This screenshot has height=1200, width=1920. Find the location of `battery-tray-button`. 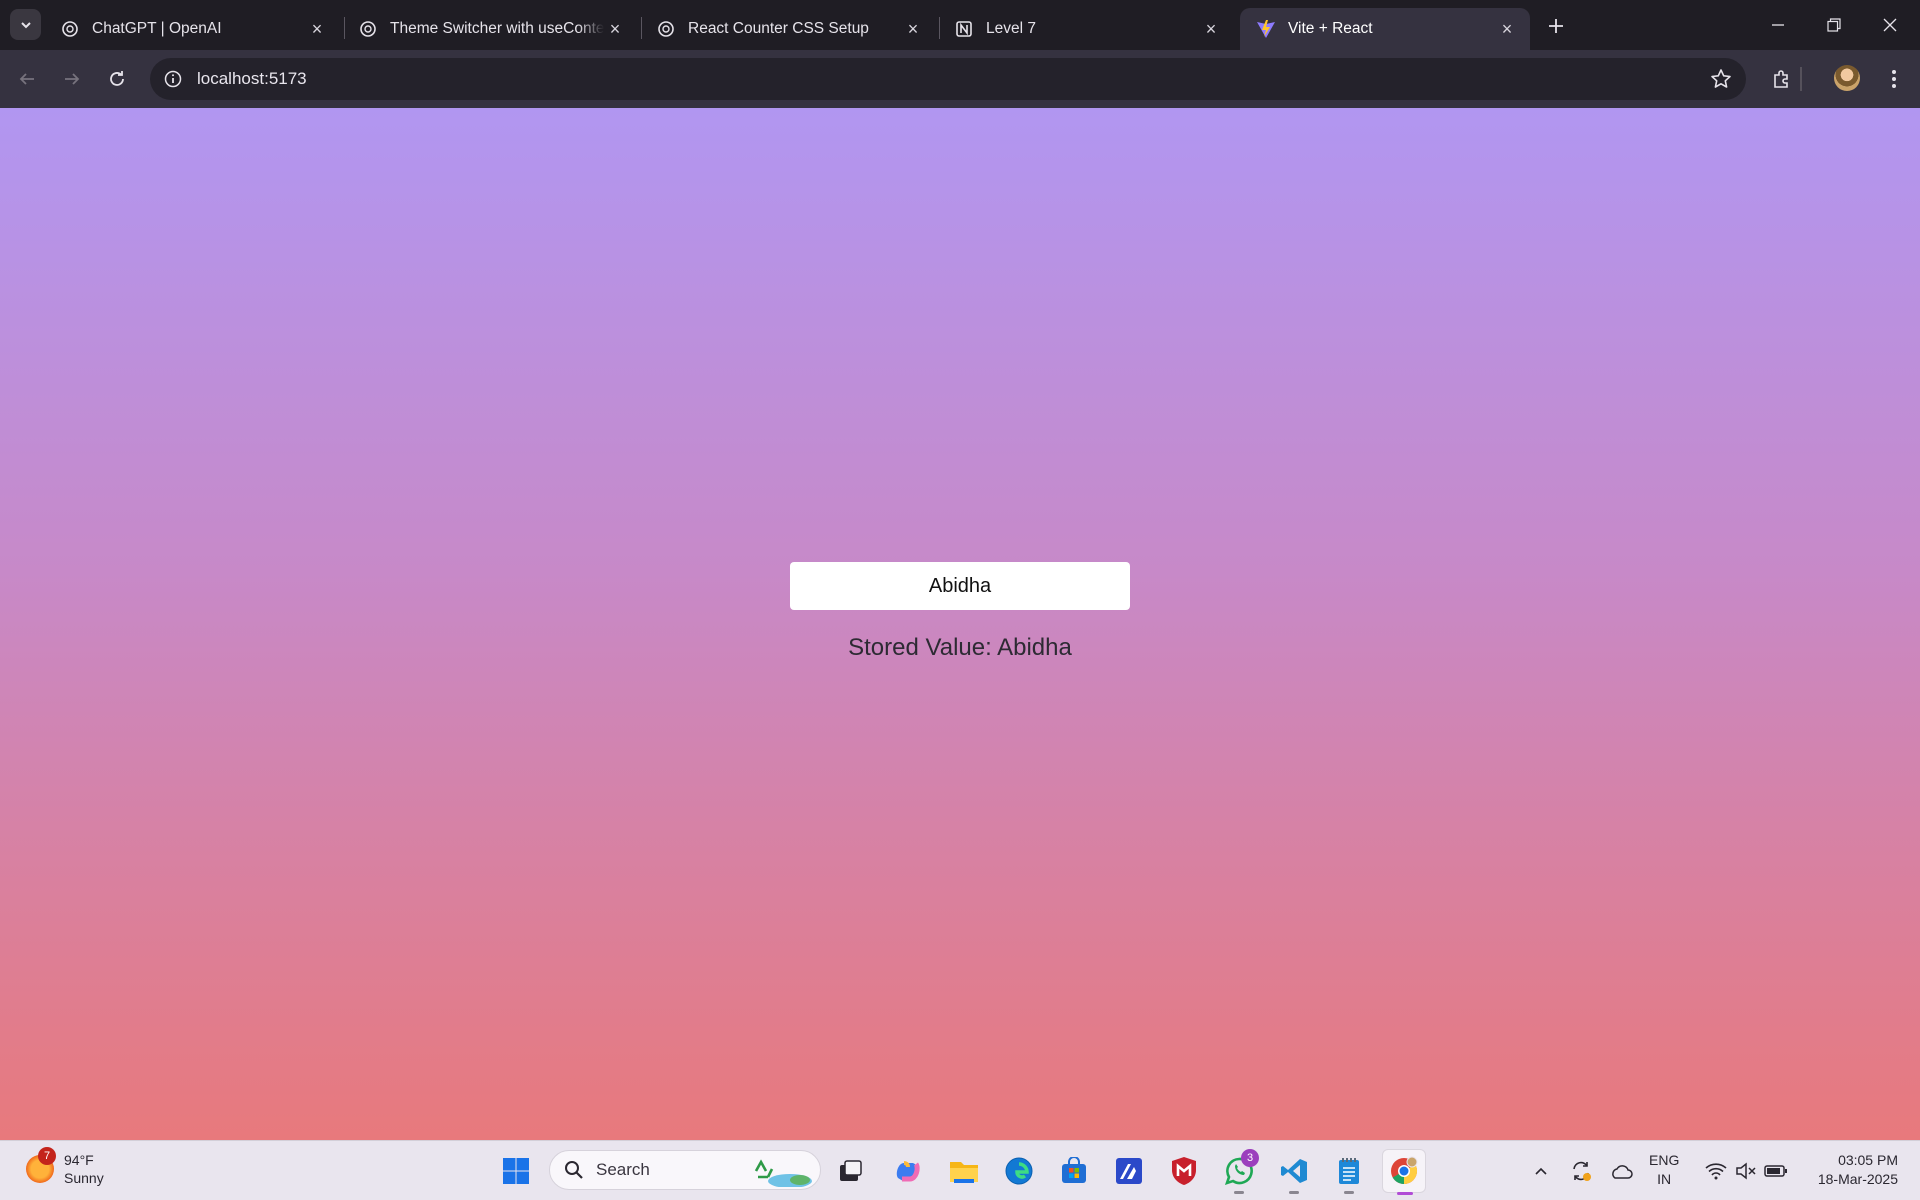

battery-tray-button is located at coordinates (1776, 1171).